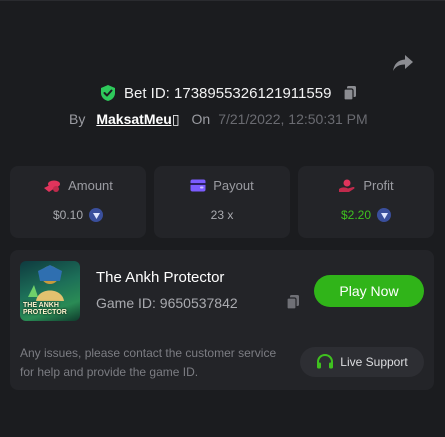 This screenshot has width=445, height=437. Describe the element at coordinates (233, 185) in the screenshot. I see `payout-label: Payout` at that location.